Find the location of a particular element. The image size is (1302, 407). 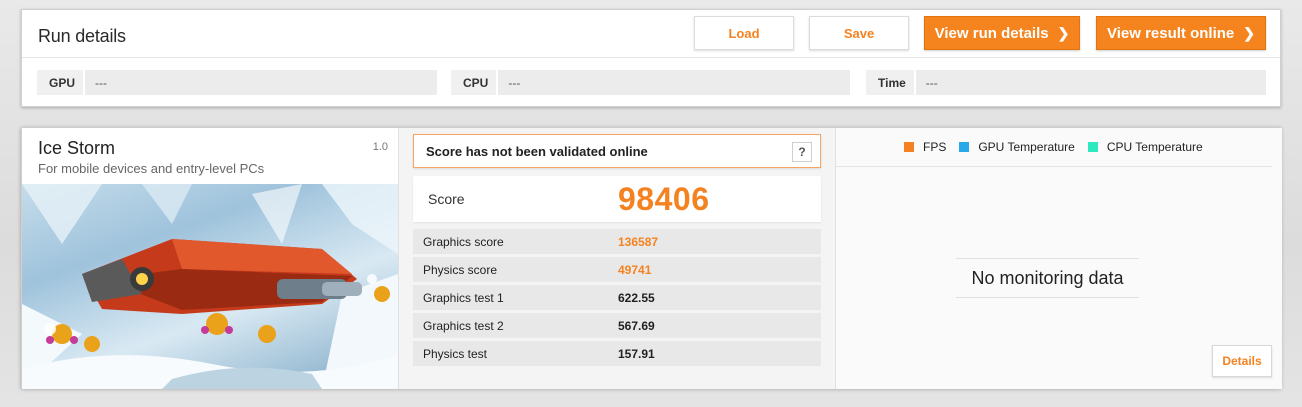

score-box: Score 98406 is located at coordinates (617, 199).